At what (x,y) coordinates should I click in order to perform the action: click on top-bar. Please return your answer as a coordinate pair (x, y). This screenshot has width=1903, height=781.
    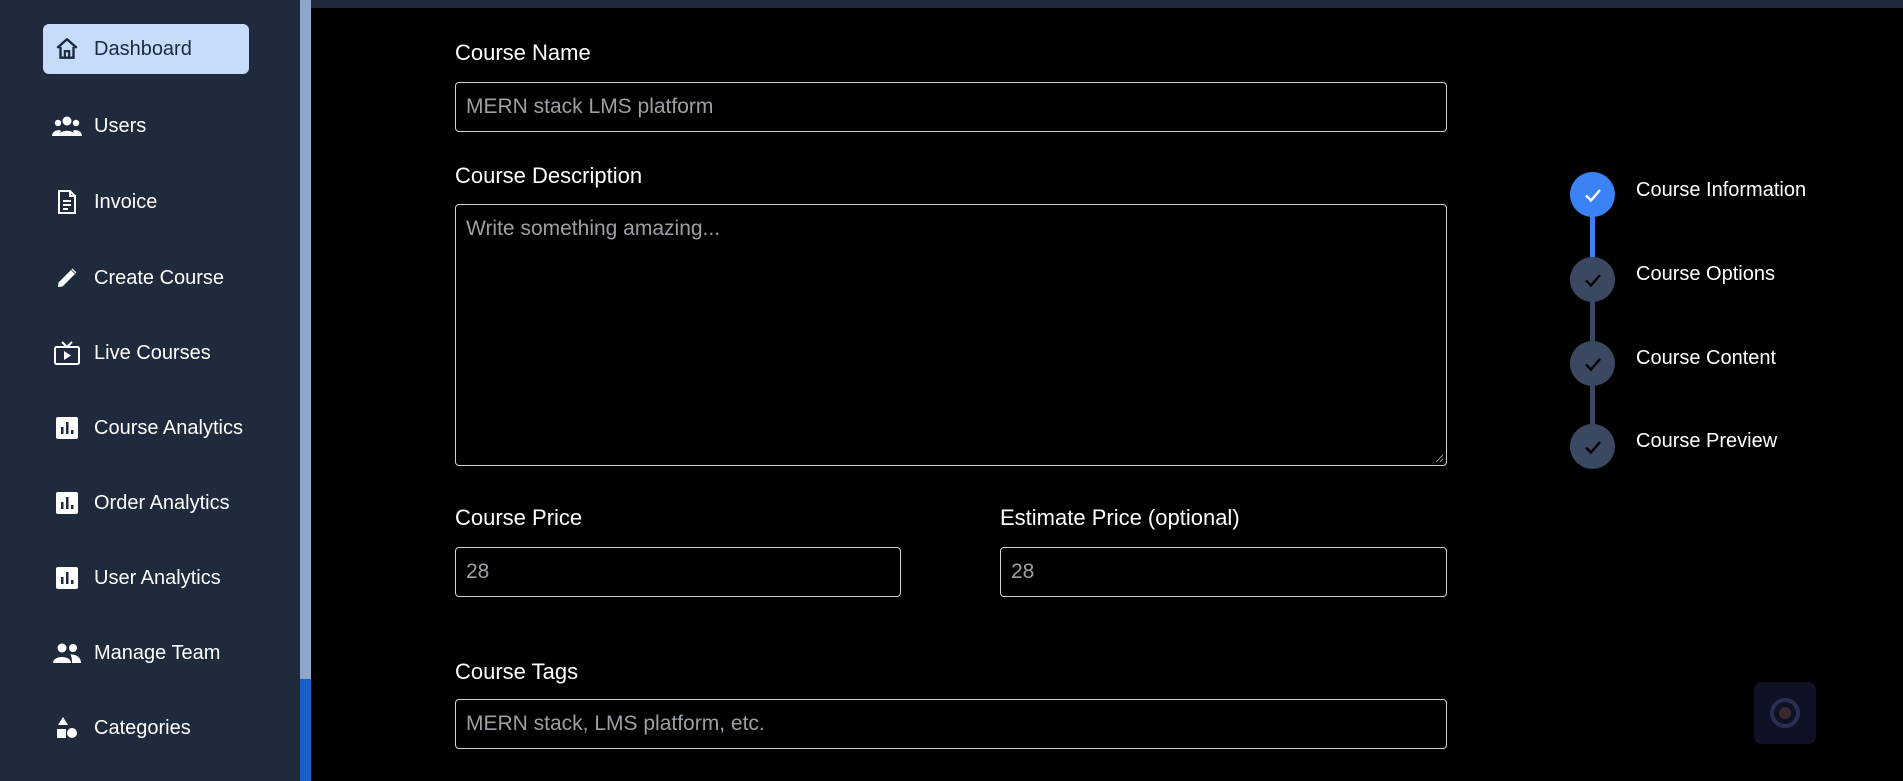
    Looking at the image, I should click on (1107, 4).